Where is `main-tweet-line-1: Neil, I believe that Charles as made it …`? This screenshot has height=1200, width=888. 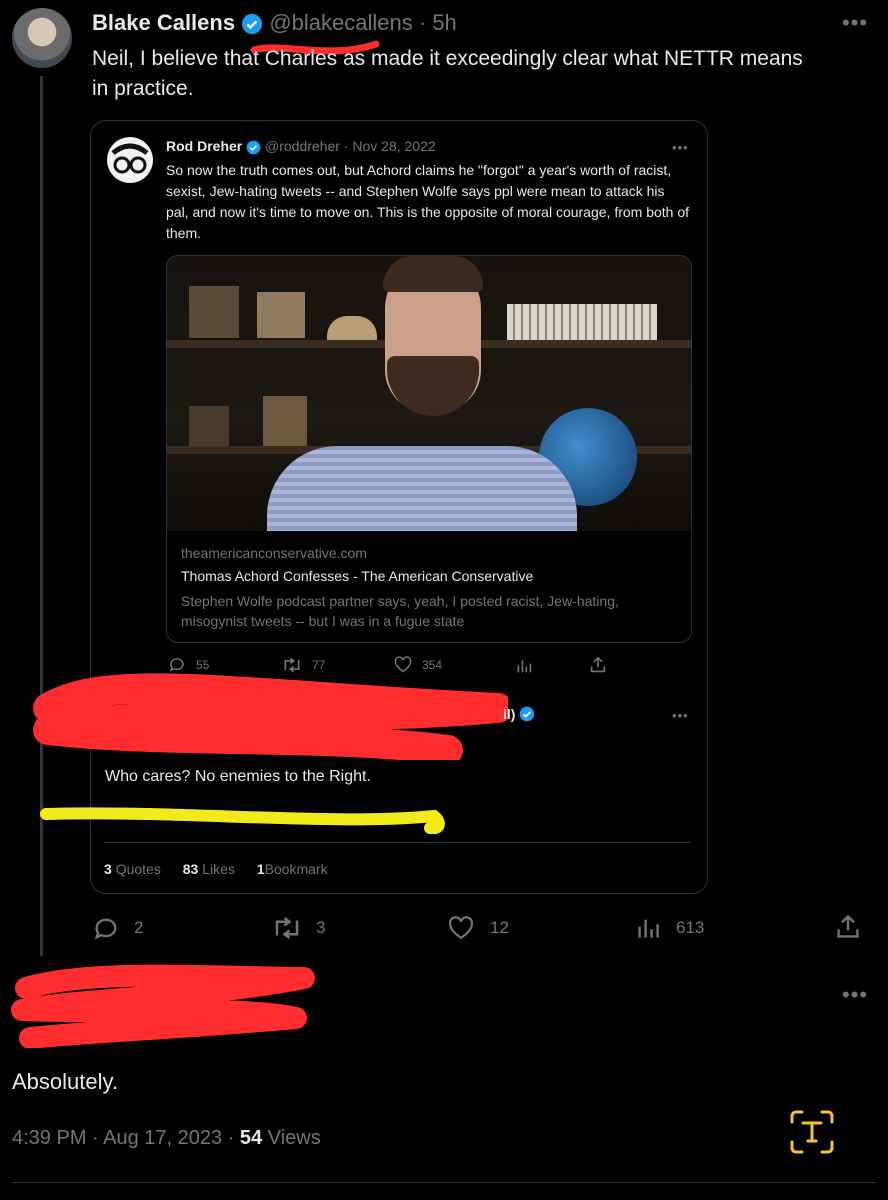 main-tweet-line-1: Neil, I believe that Charles as made it … is located at coordinates (447, 58).